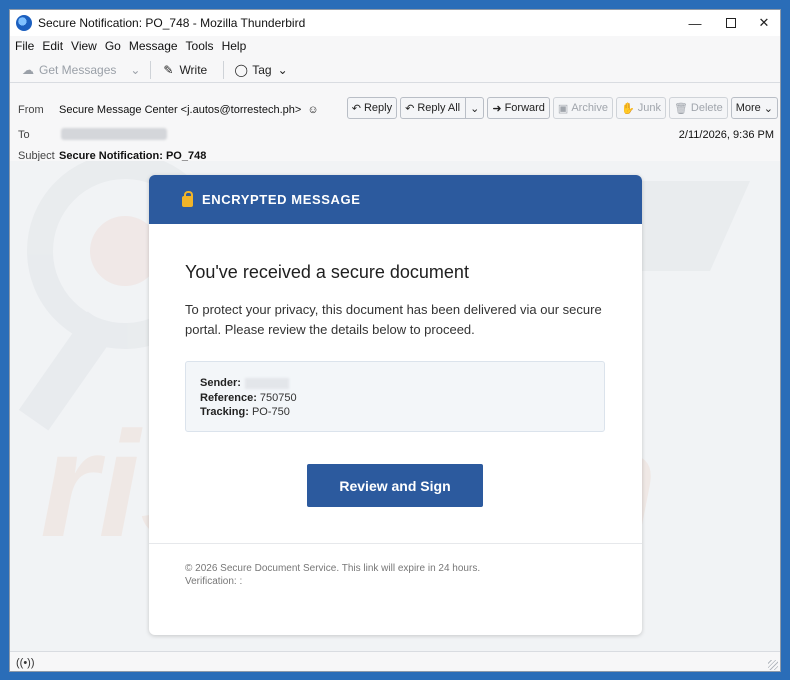 This screenshot has width=790, height=680. Describe the element at coordinates (628, 108) in the screenshot. I see `junk-icon: ✋` at that location.